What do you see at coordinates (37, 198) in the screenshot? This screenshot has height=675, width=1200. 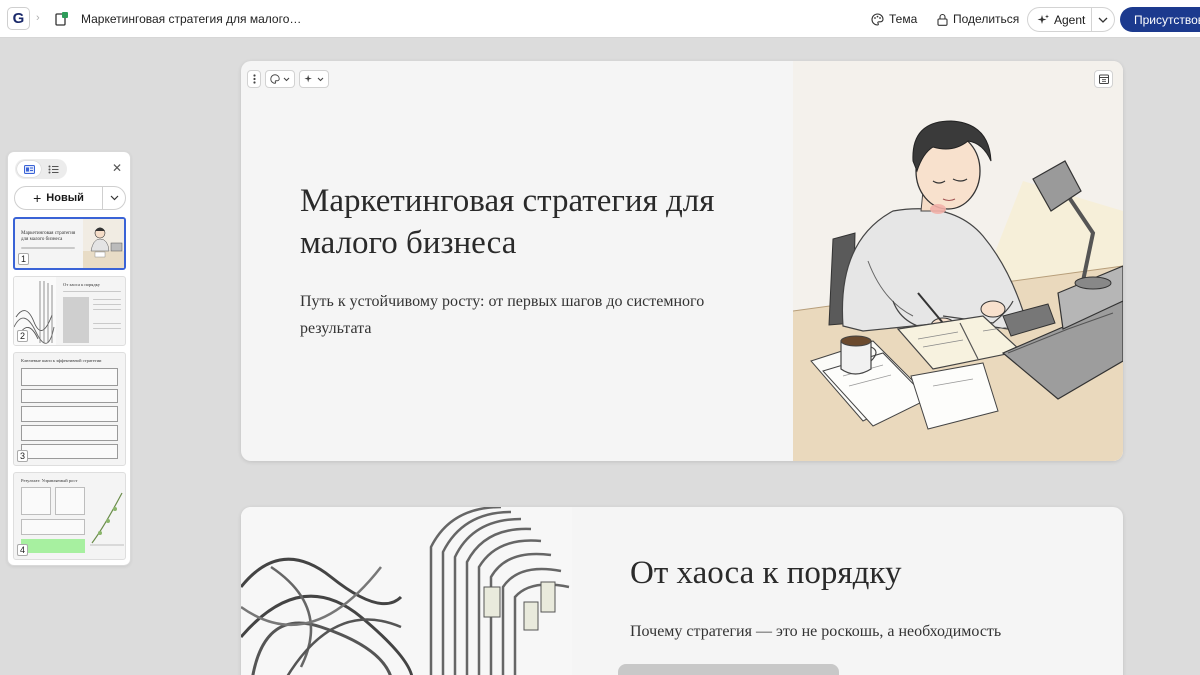 I see `plus-icon: +` at bounding box center [37, 198].